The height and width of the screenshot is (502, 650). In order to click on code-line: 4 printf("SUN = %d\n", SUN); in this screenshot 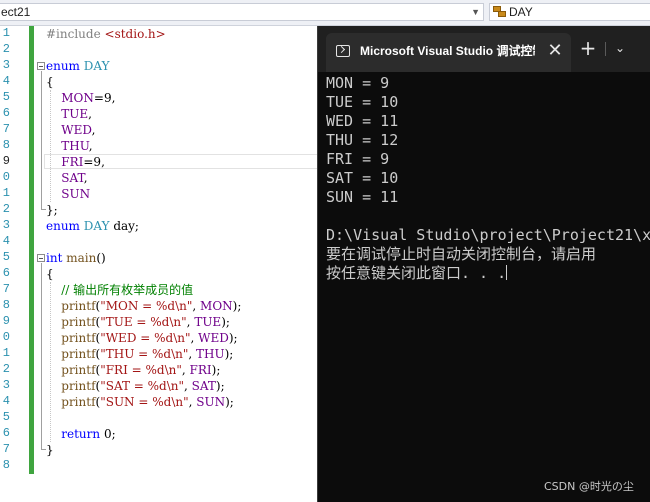, I will do `click(165, 402)`.